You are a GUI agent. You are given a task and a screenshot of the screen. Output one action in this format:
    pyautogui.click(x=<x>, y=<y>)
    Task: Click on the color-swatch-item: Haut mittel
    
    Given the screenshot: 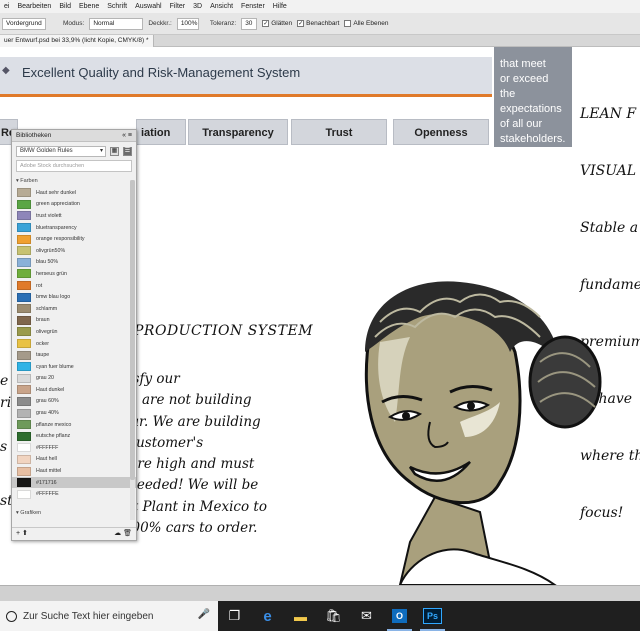 What is the action you would take?
    pyautogui.click(x=74, y=471)
    